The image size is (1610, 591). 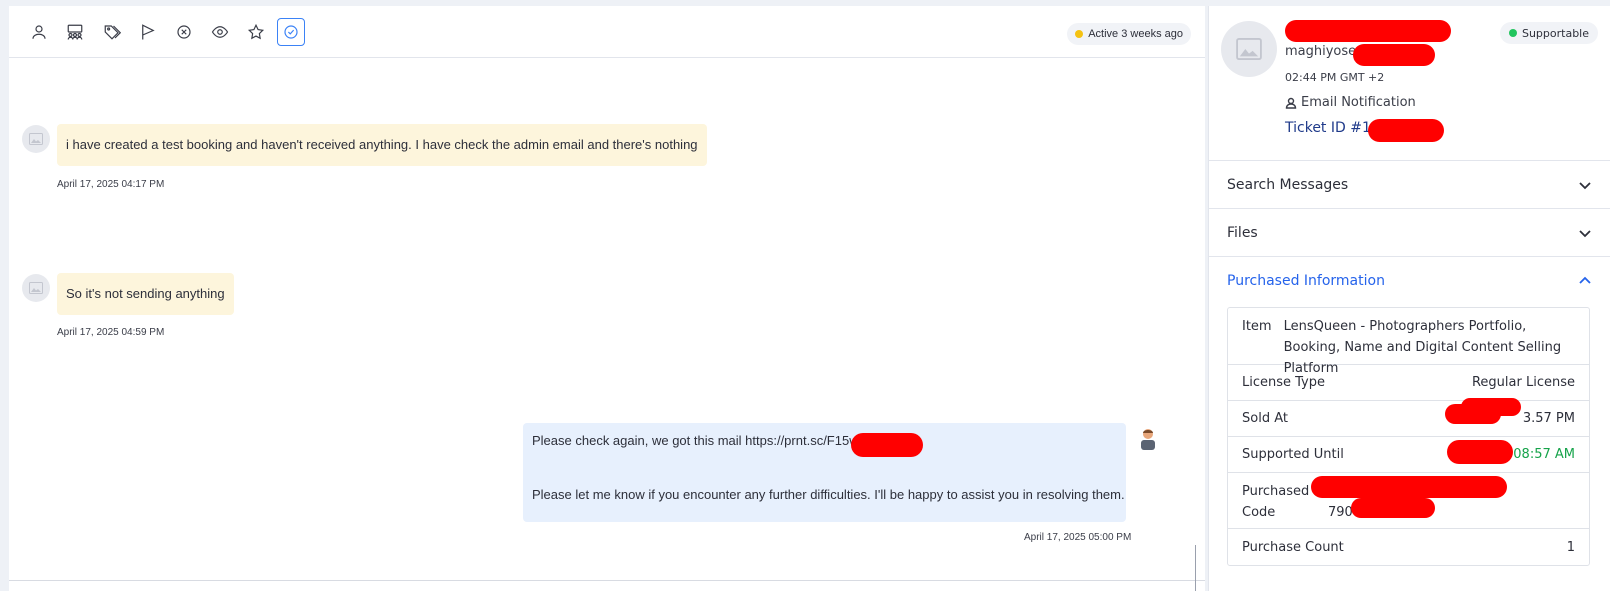 What do you see at coordinates (1306, 280) in the screenshot?
I see `accordion-label: Purchased Information` at bounding box center [1306, 280].